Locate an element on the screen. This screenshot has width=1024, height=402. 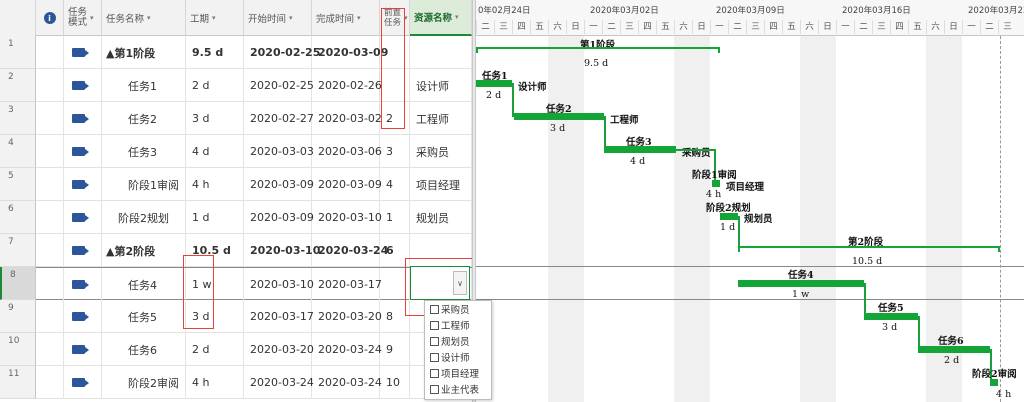
table-row: 任务4 1 w 2020-03-10 2020-03-17 is located at coordinates (254, 284).